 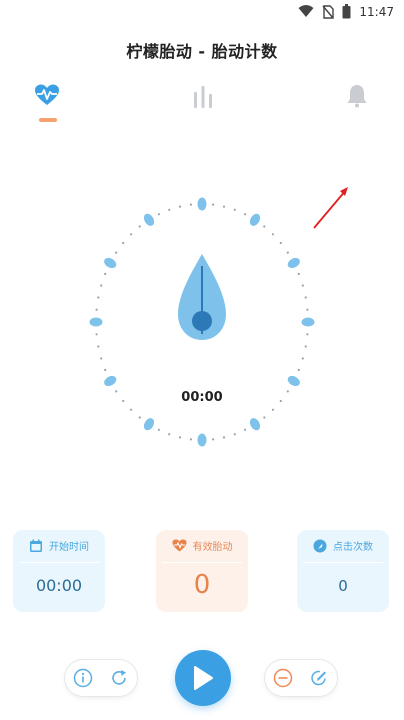 What do you see at coordinates (212, 547) in the screenshot?
I see `valid-movements-label: 有效胎动` at bounding box center [212, 547].